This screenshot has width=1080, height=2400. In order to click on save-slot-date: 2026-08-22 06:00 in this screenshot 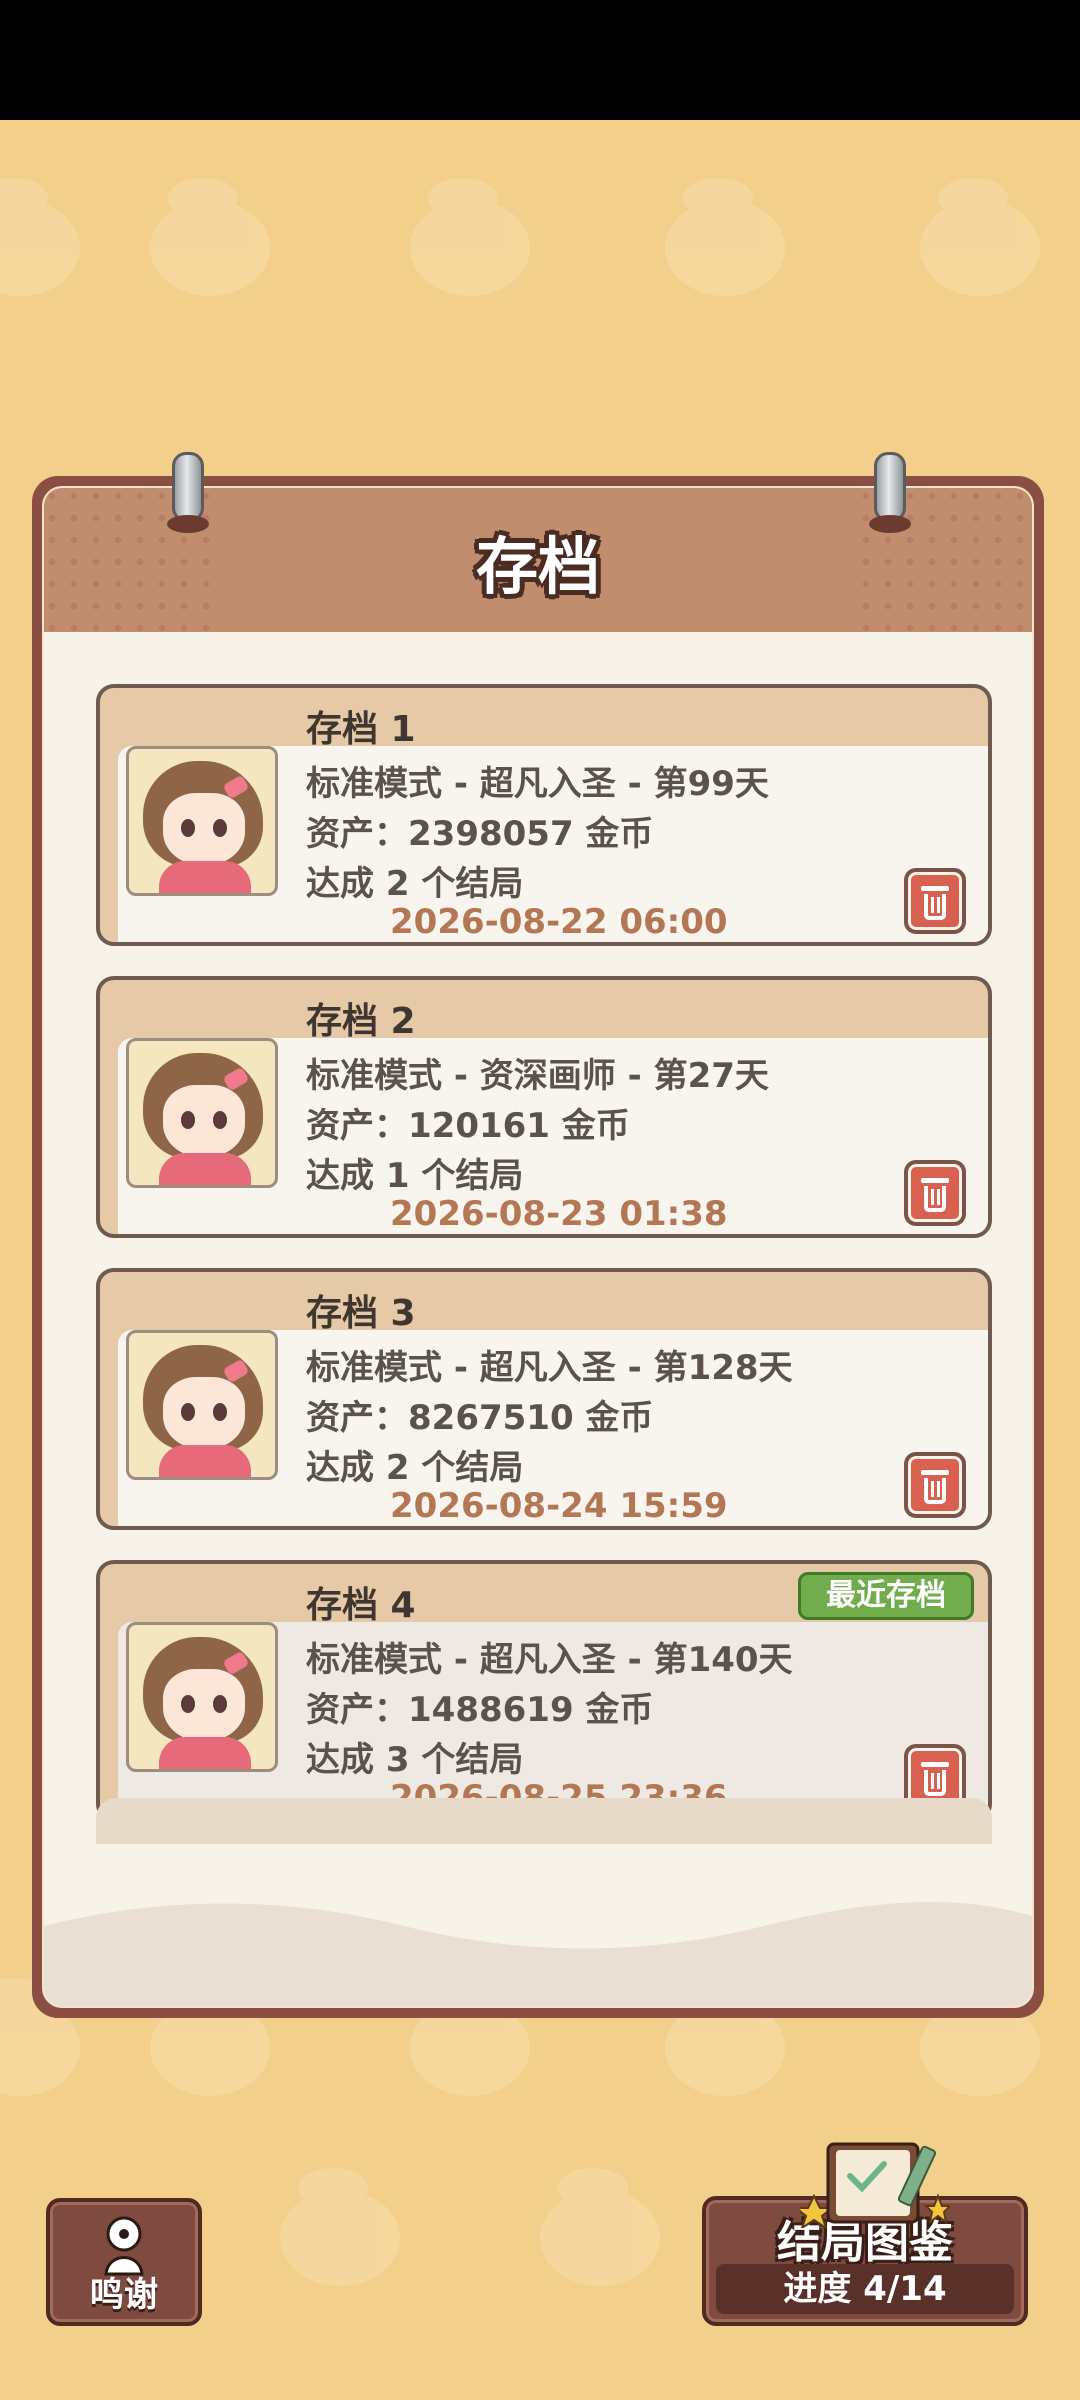, I will do `click(559, 922)`.